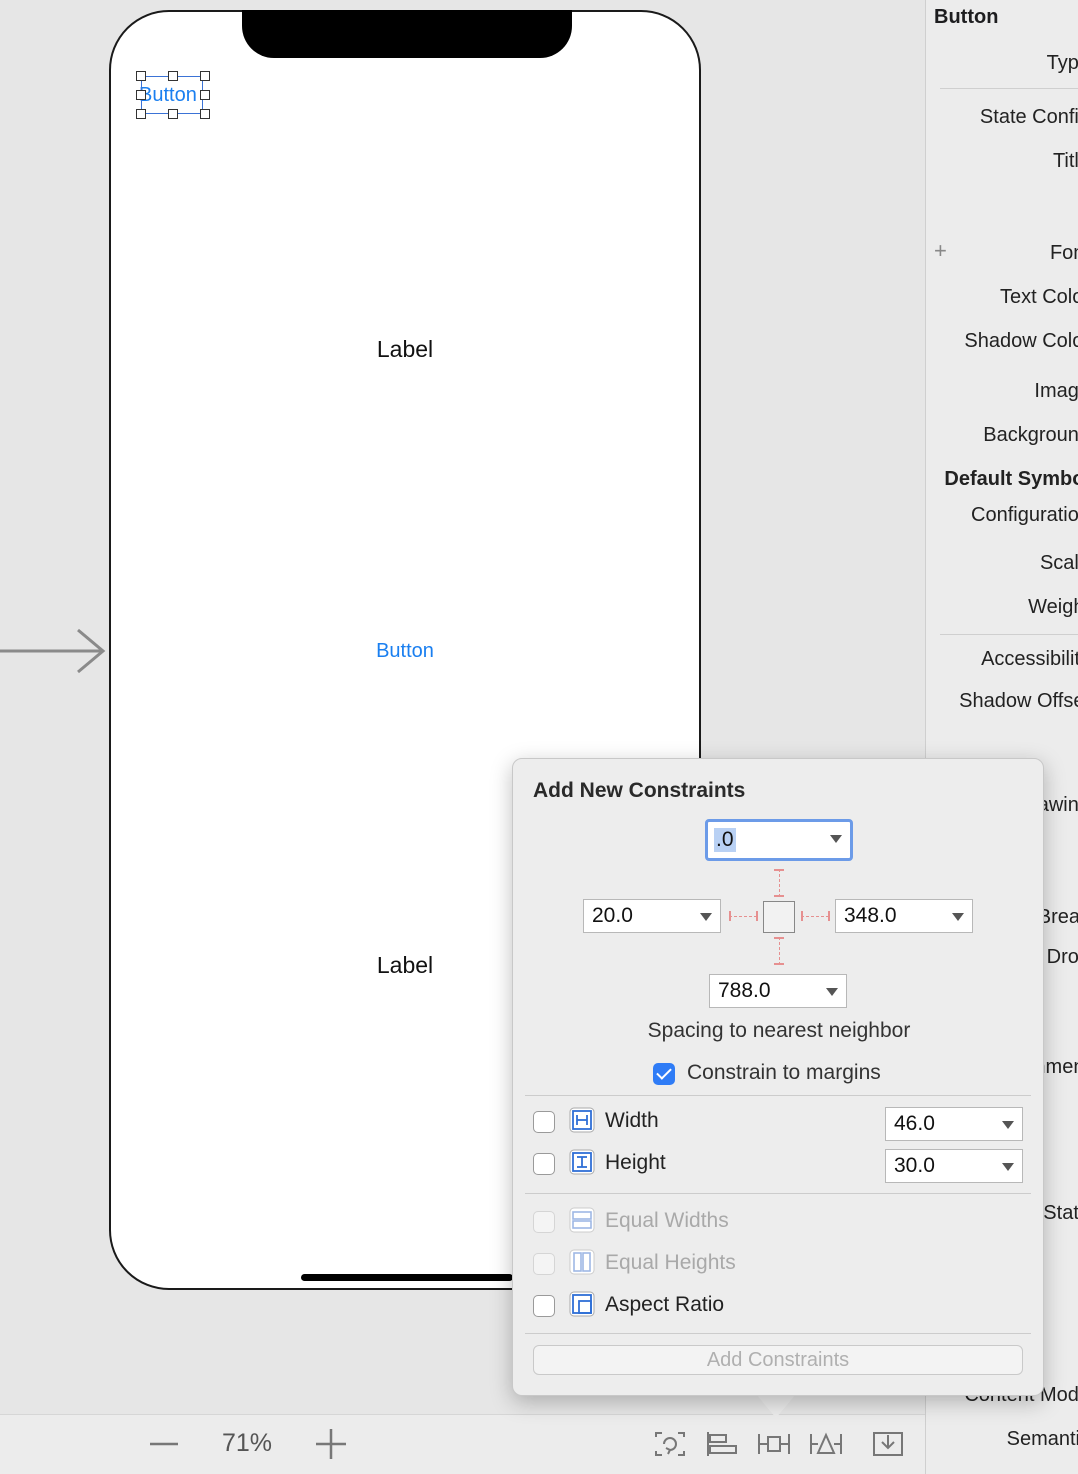 This screenshot has height=1474, width=1078. What do you see at coordinates (1030, 435) in the screenshot?
I see `inspector-background-label: Background` at bounding box center [1030, 435].